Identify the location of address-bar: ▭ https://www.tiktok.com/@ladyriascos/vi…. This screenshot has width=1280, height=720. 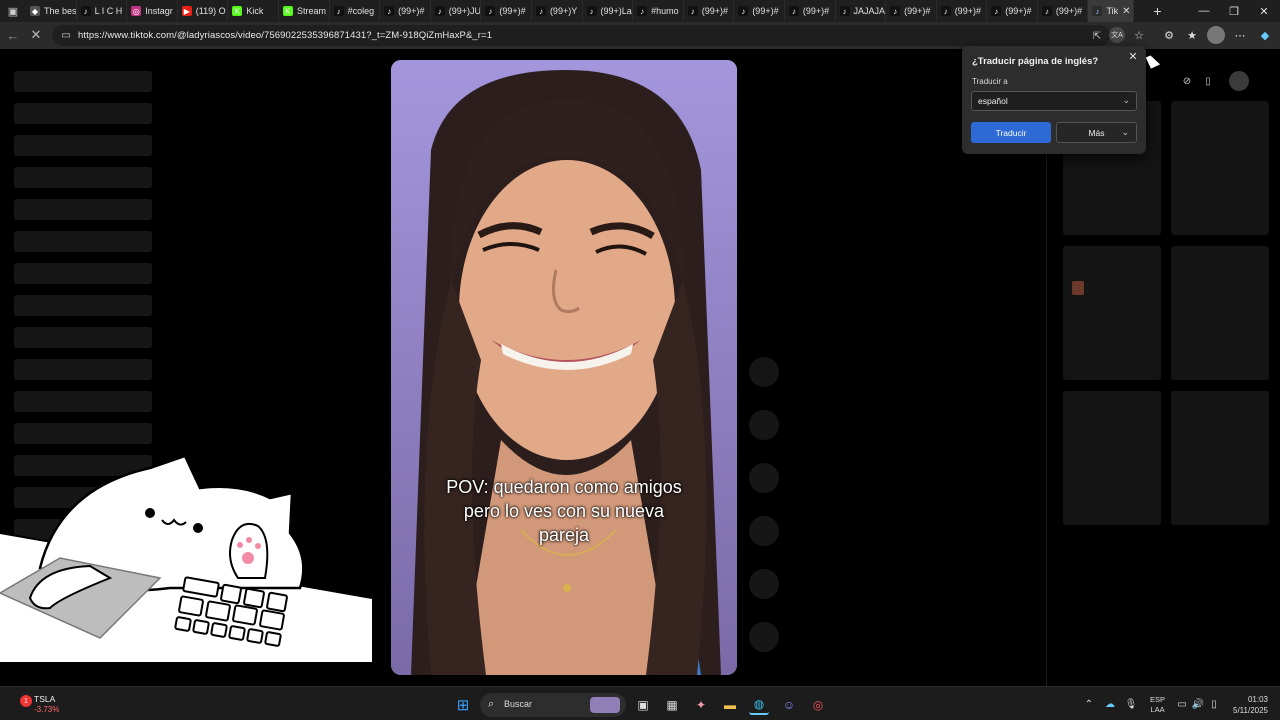
(581, 35).